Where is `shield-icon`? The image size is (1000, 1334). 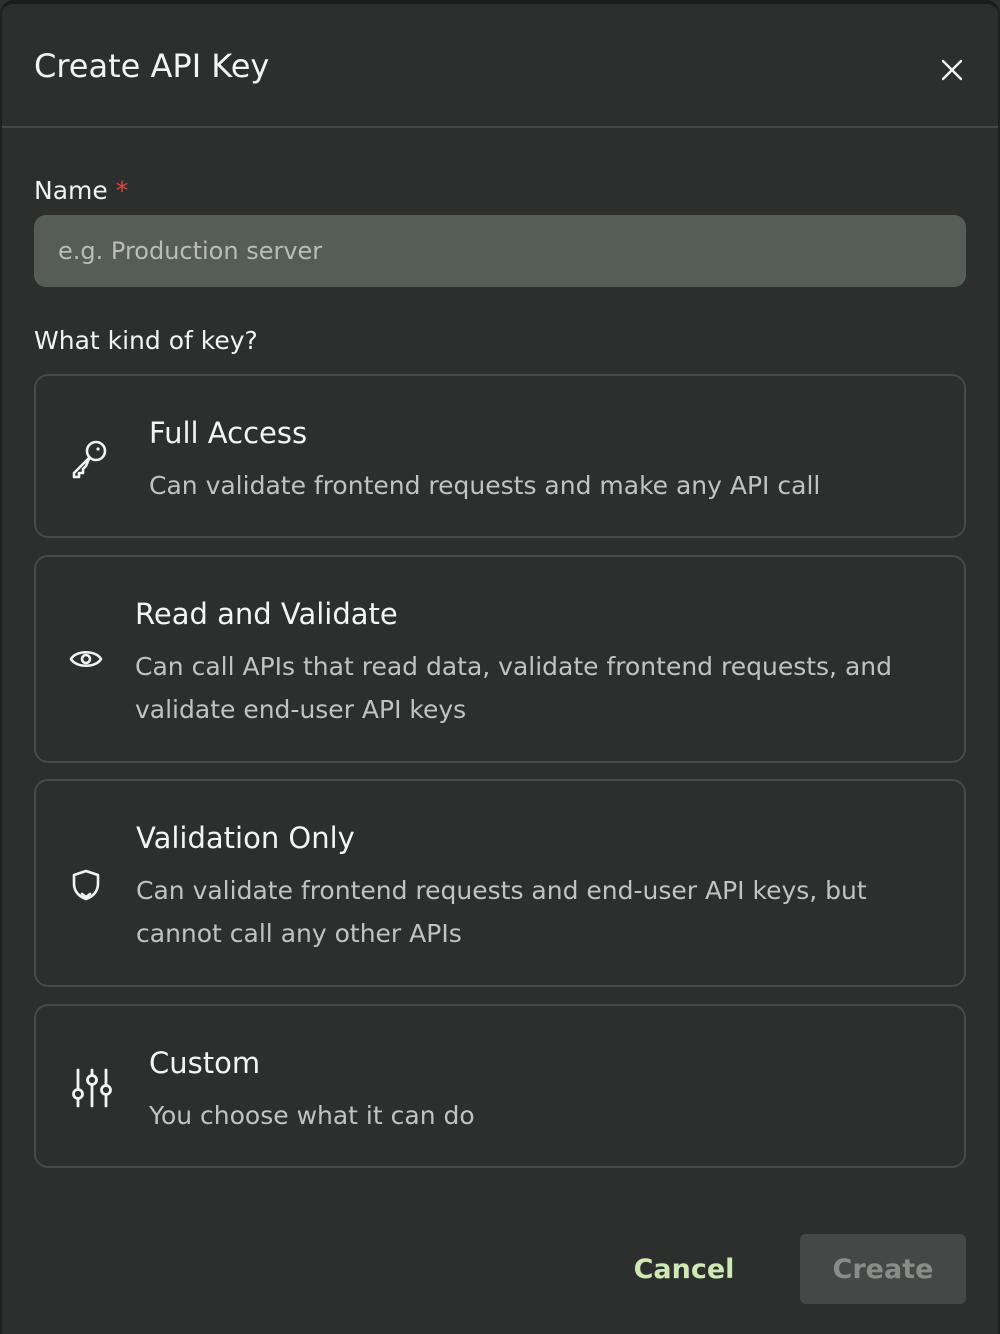
shield-icon is located at coordinates (86, 885).